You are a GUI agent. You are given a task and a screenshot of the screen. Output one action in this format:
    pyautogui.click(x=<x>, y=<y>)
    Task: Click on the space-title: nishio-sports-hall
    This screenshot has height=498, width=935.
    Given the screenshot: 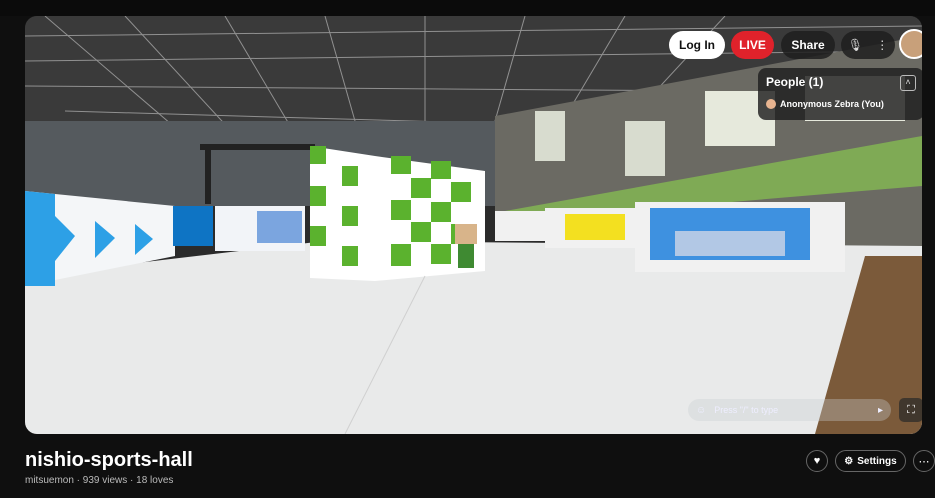 What is the action you would take?
    pyautogui.click(x=109, y=460)
    